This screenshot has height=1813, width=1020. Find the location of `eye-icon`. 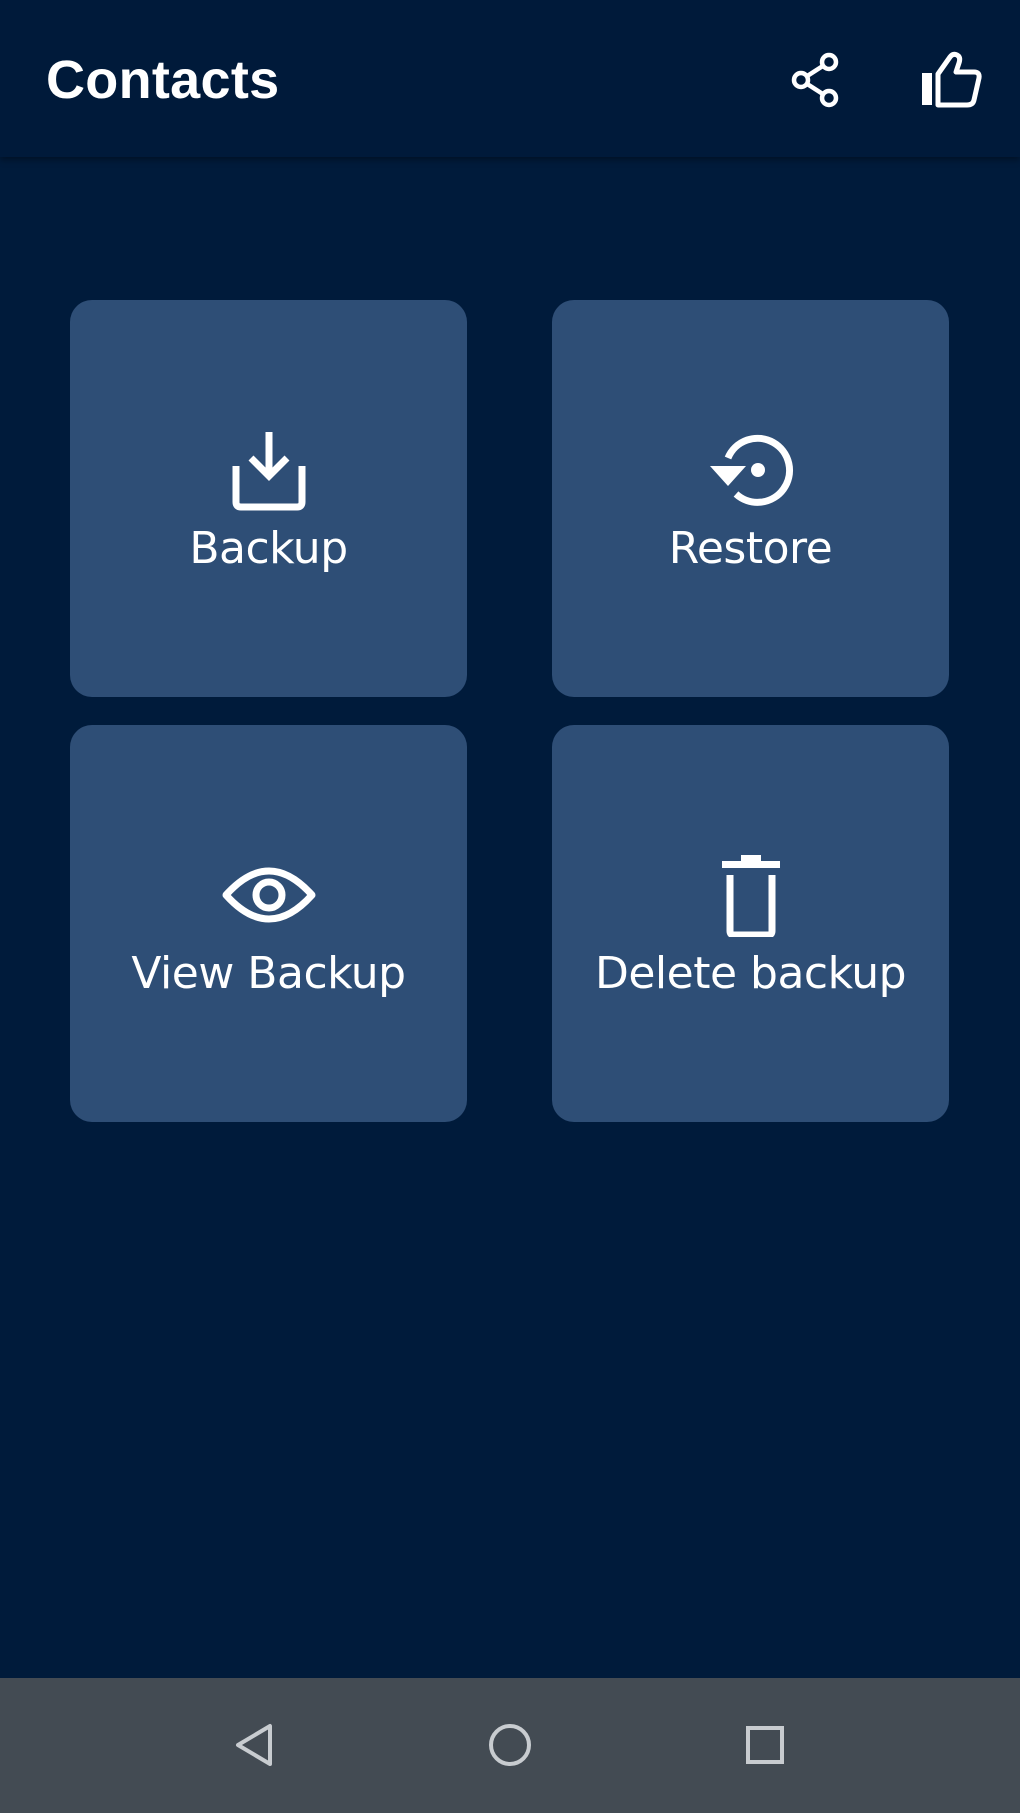

eye-icon is located at coordinates (268, 895).